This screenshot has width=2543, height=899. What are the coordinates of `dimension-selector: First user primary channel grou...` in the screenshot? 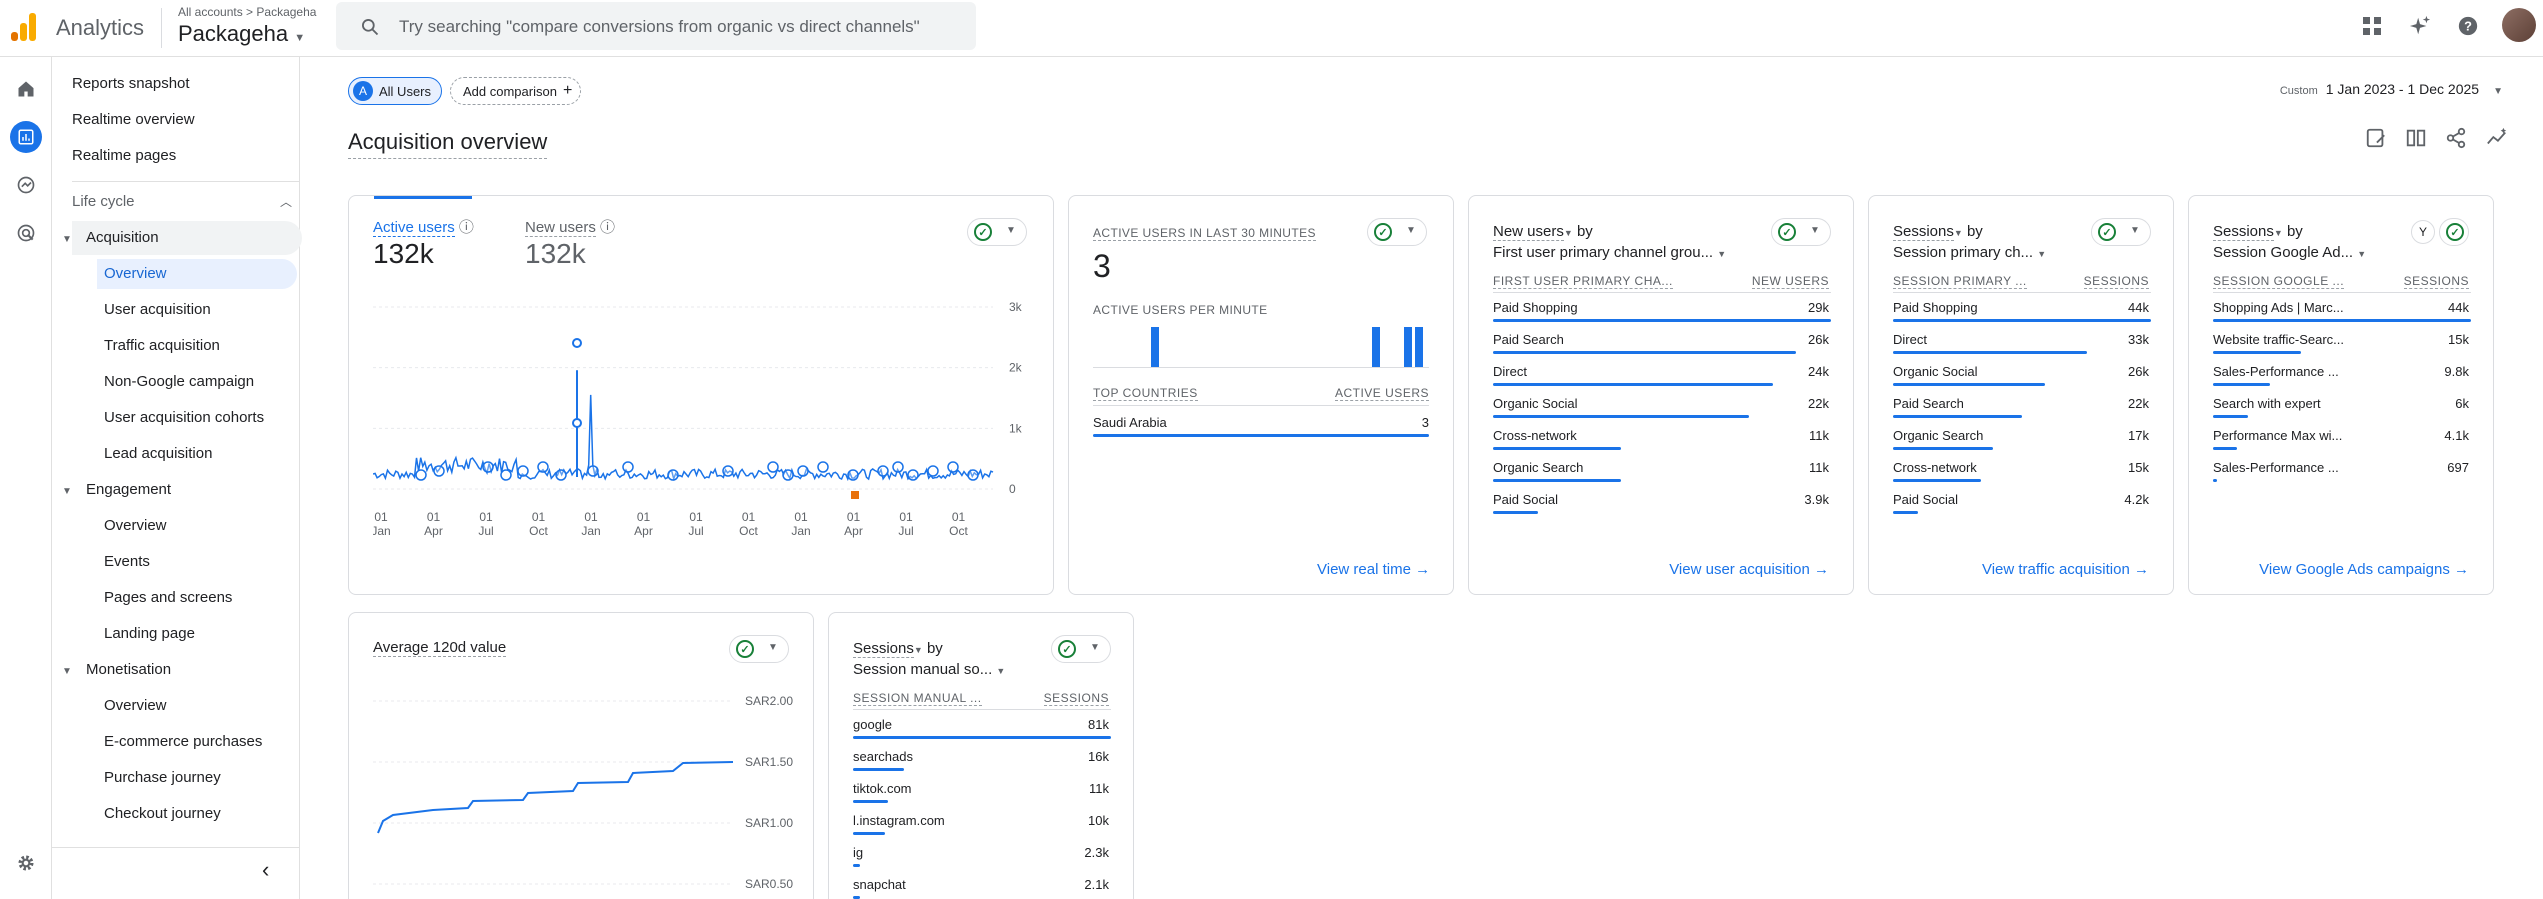 It's located at (1603, 252).